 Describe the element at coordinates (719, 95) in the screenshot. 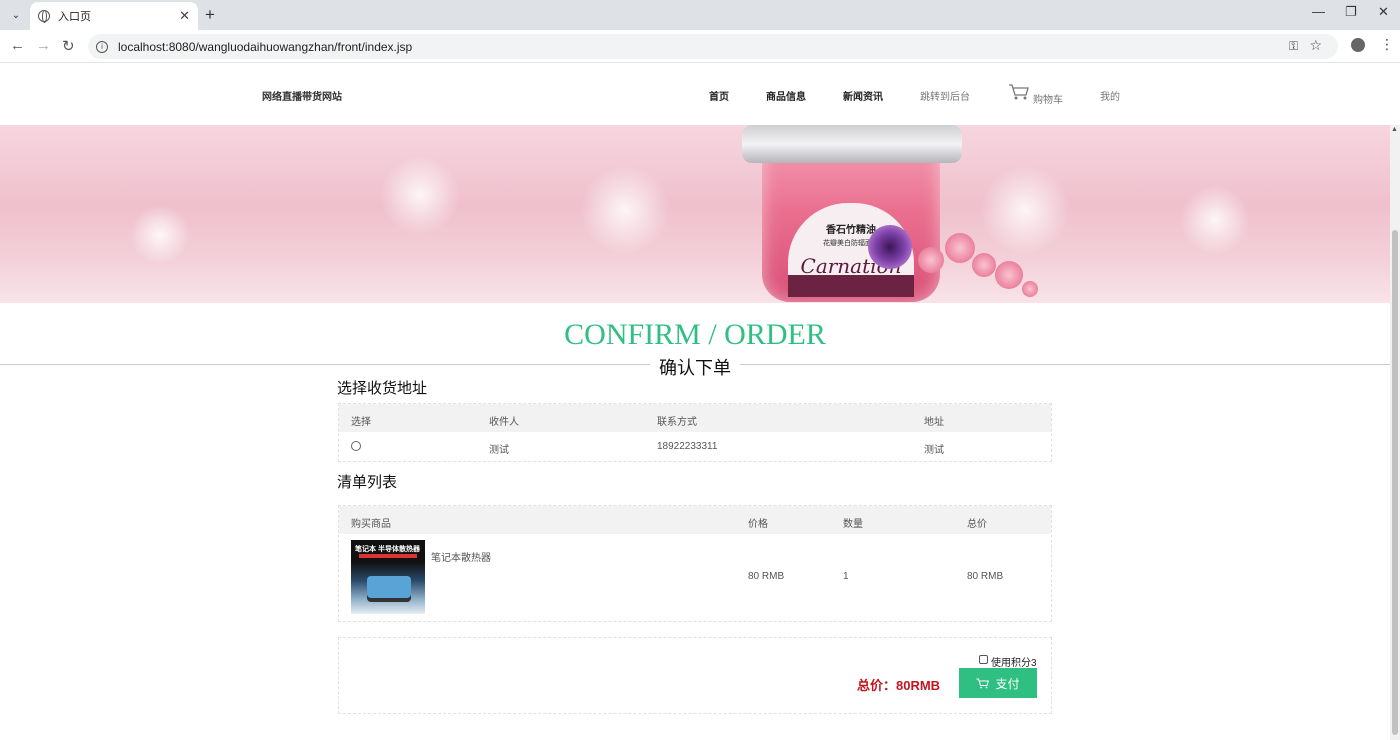

I see `nav-home: 首页` at that location.